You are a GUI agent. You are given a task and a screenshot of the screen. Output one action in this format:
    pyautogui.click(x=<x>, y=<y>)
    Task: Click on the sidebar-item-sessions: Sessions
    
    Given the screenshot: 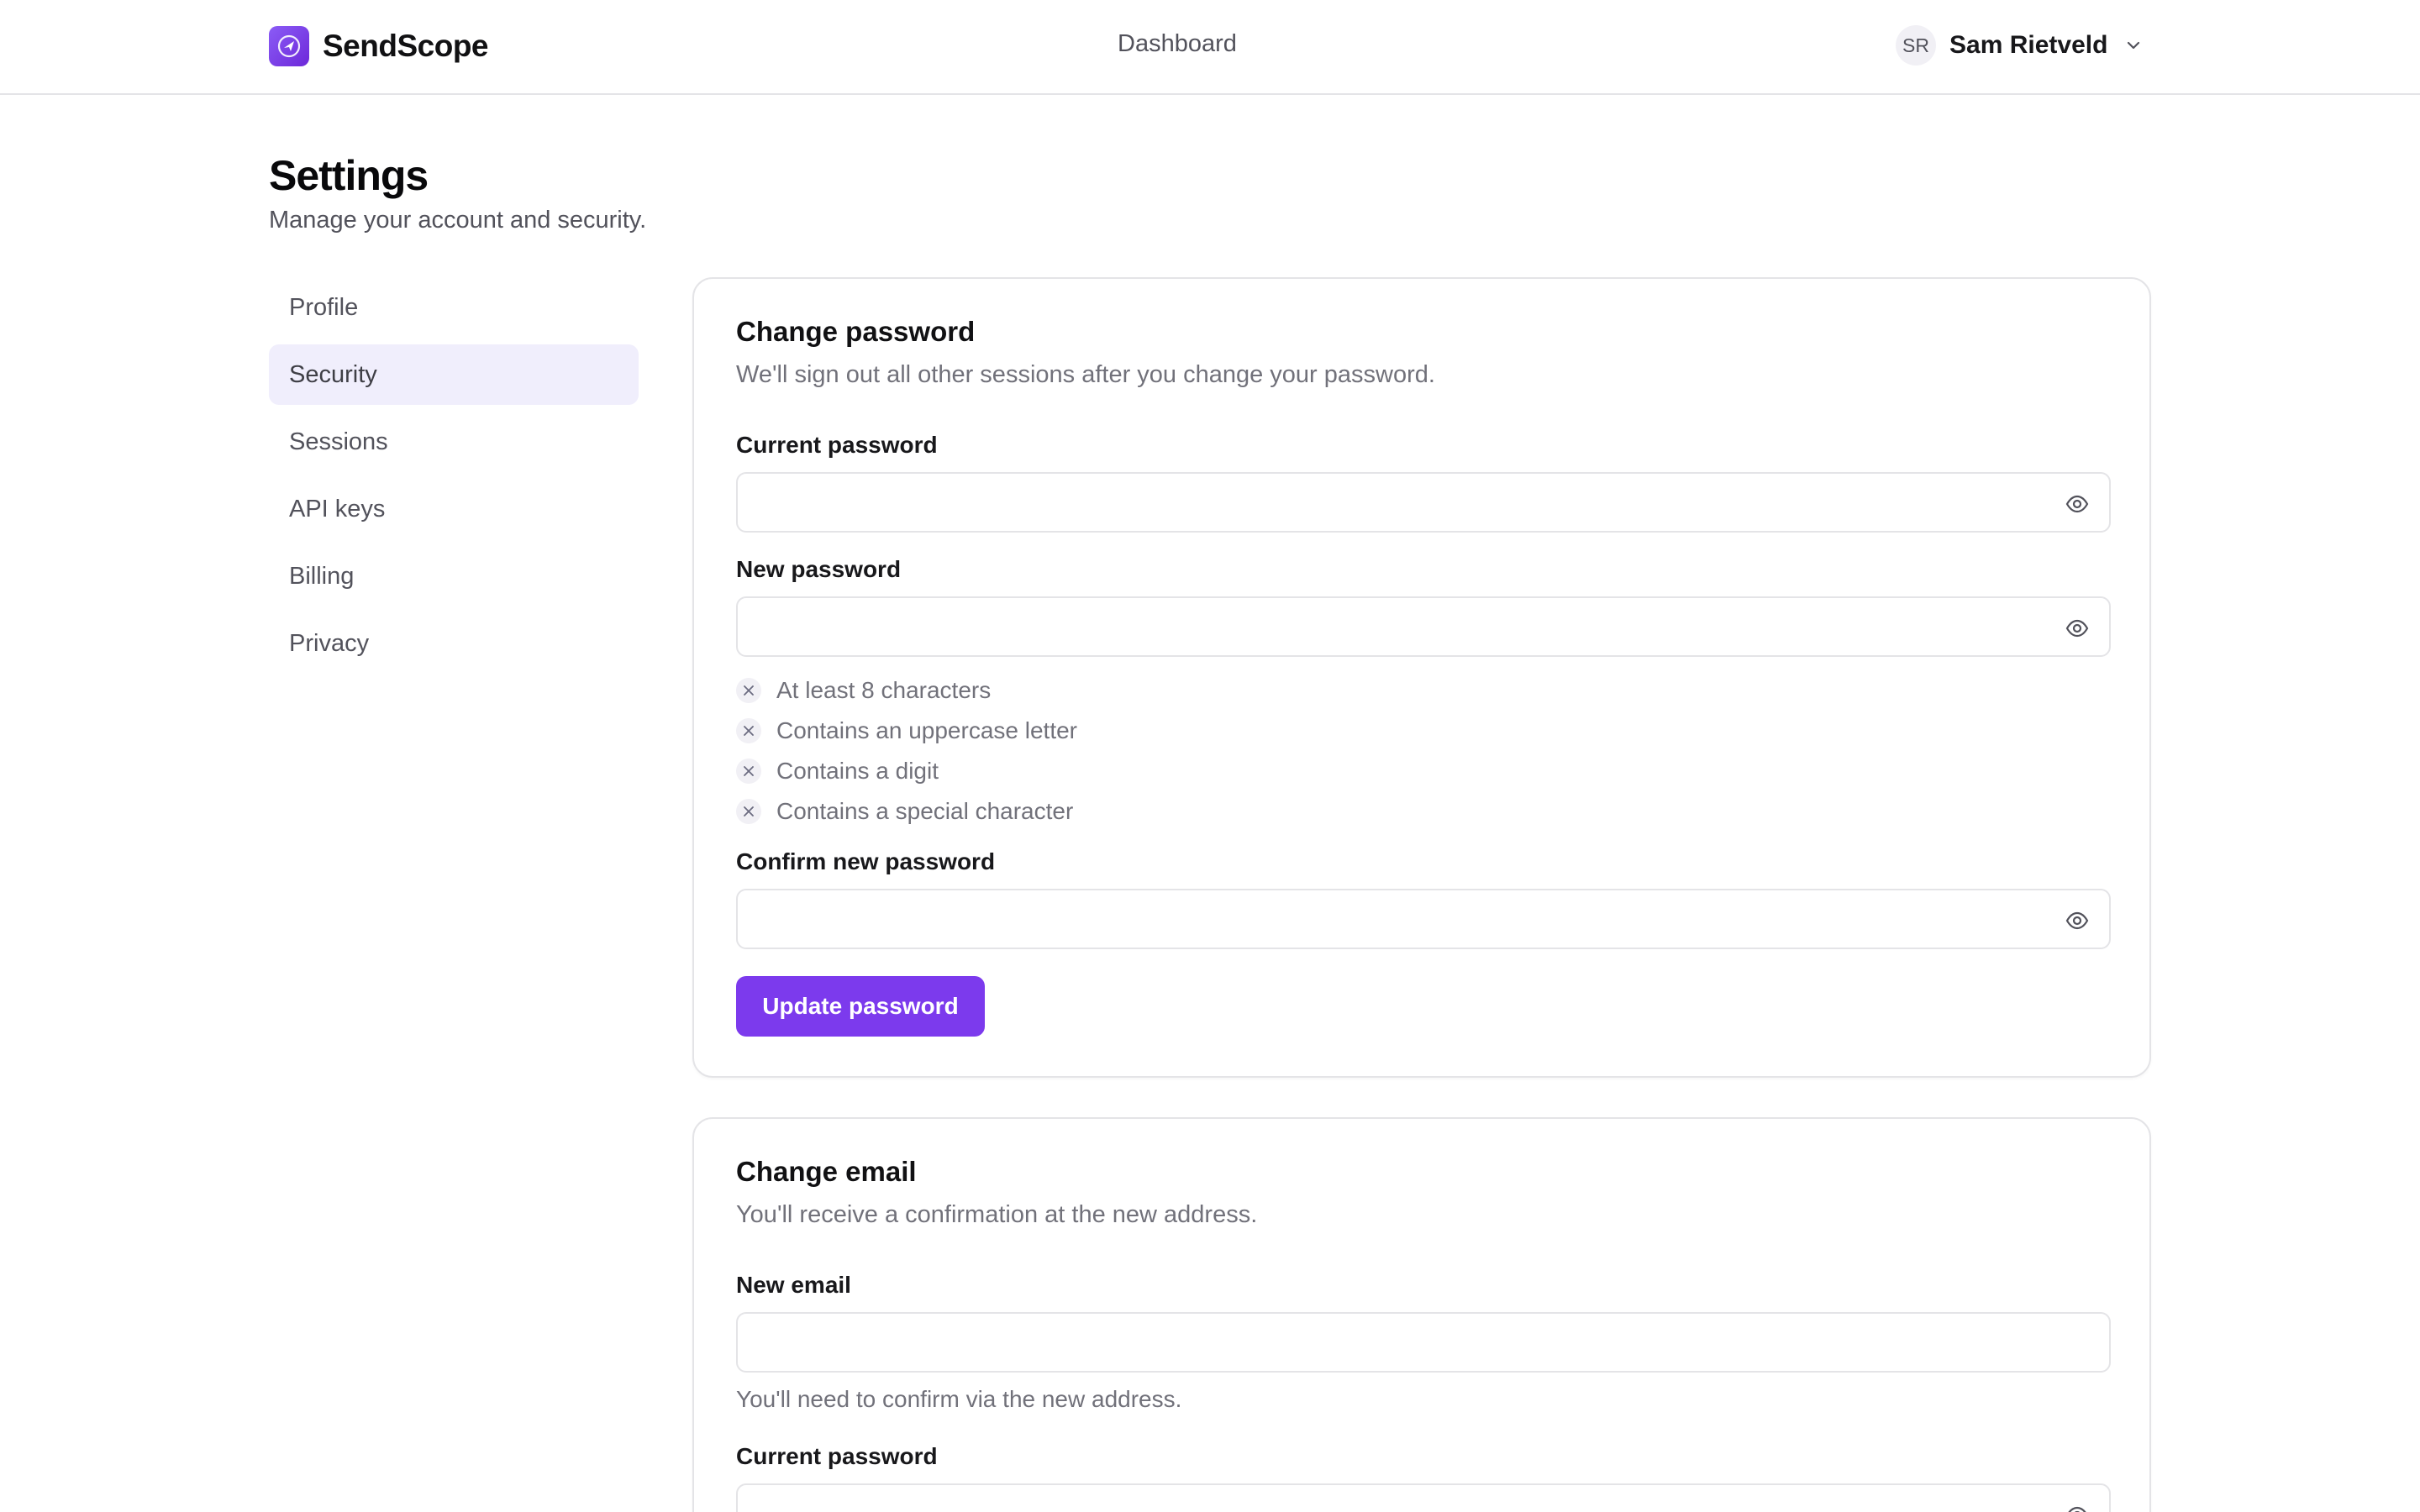 What is the action you would take?
    pyautogui.click(x=454, y=442)
    